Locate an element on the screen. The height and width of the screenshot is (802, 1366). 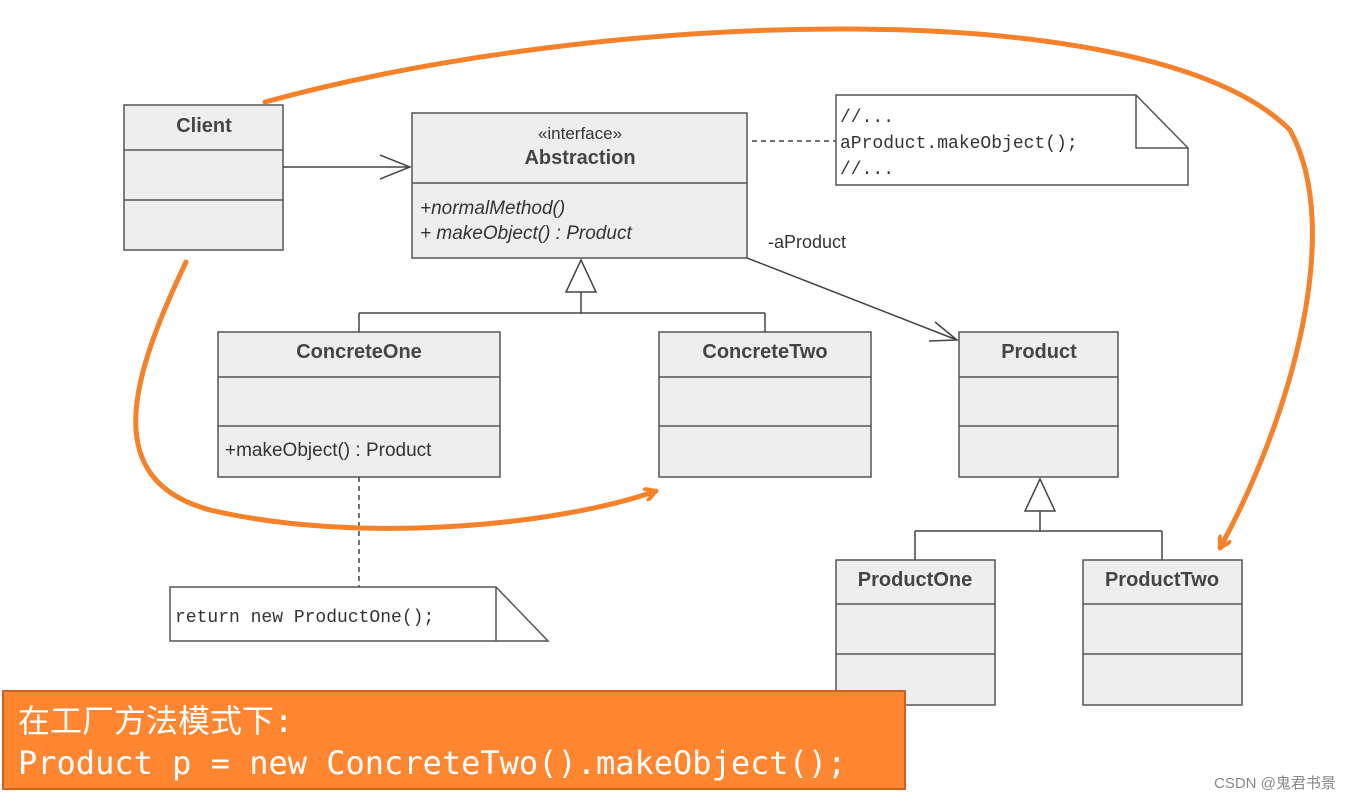
class-name: ProductTwo is located at coordinates (1162, 580).